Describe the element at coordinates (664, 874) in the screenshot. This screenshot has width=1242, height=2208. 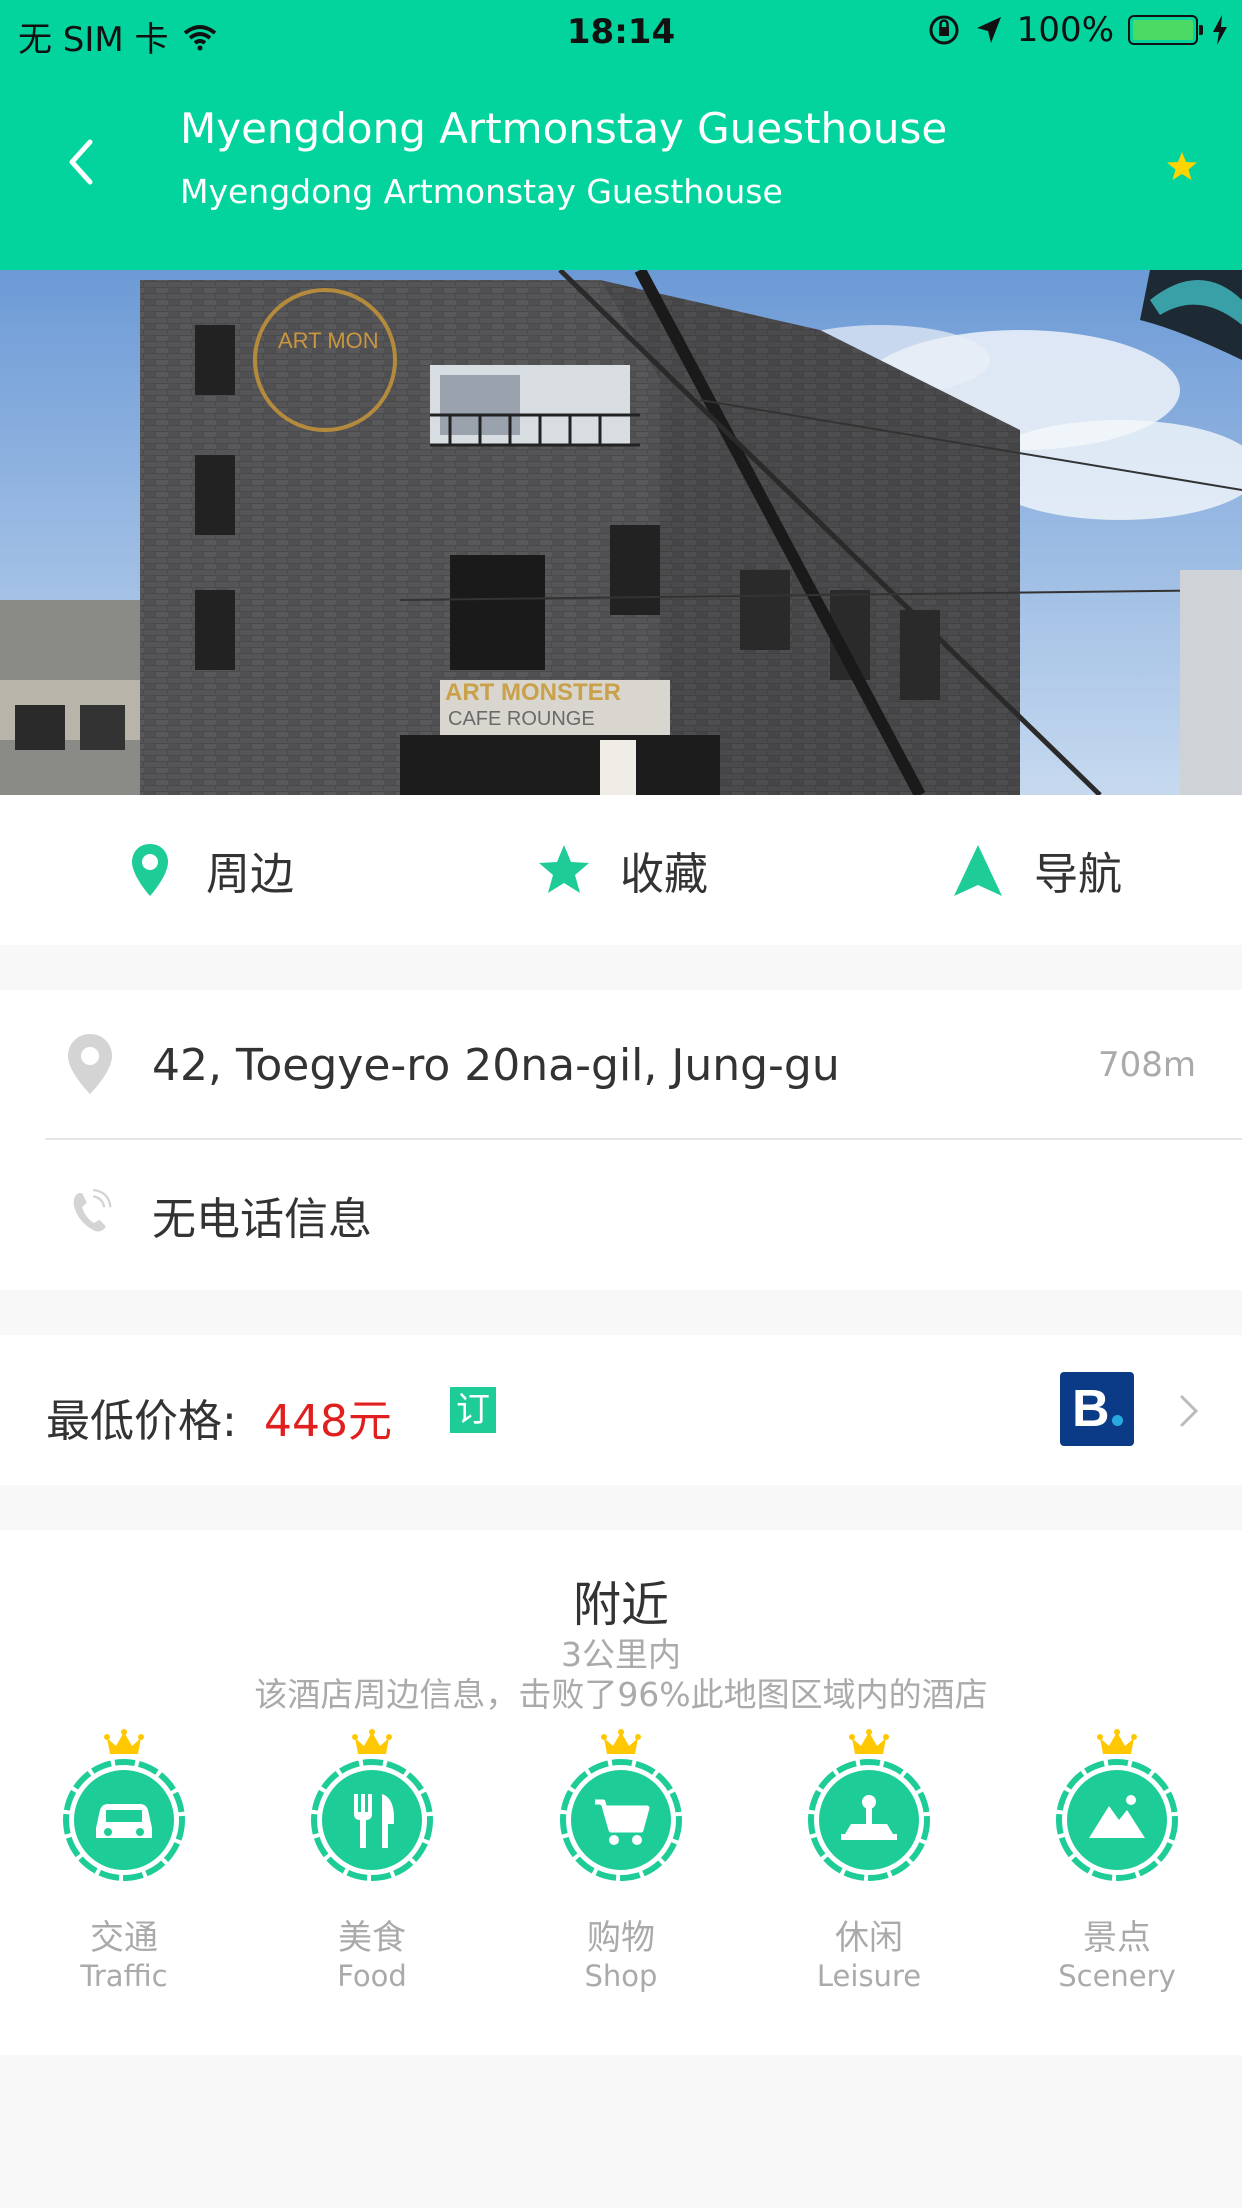
I see `favorite-action-label: 收藏` at that location.